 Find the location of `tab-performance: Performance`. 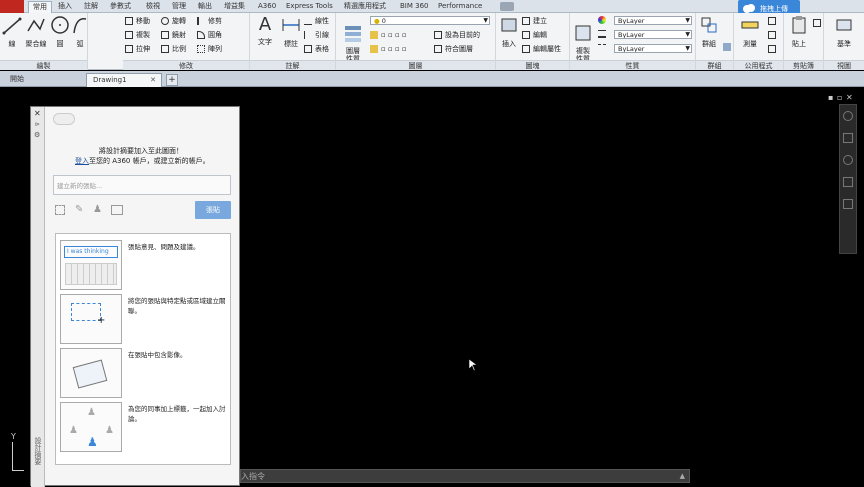

tab-performance: Performance is located at coordinates (460, 7).